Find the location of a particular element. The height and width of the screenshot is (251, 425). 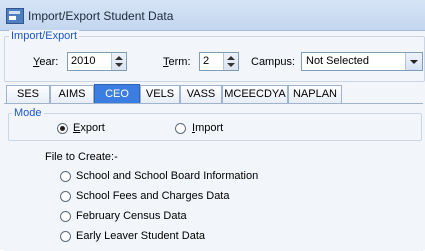

tab-vels: VELS is located at coordinates (160, 94).